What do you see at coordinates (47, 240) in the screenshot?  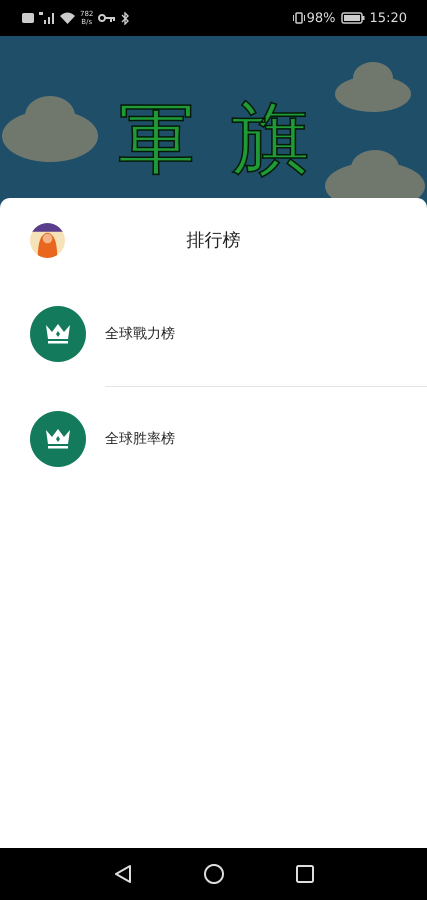 I see `avatar` at bounding box center [47, 240].